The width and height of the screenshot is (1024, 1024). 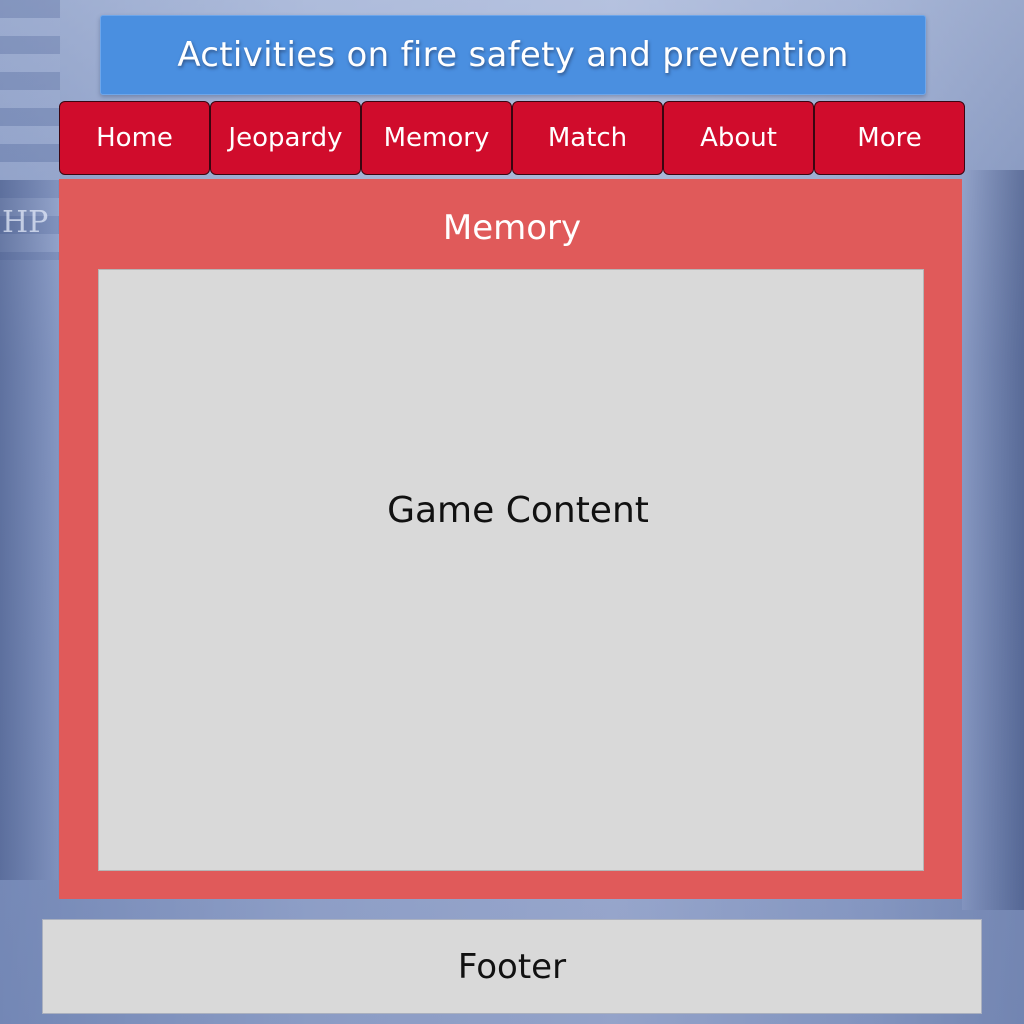 I want to click on page-footer: Footer, so click(x=512, y=966).